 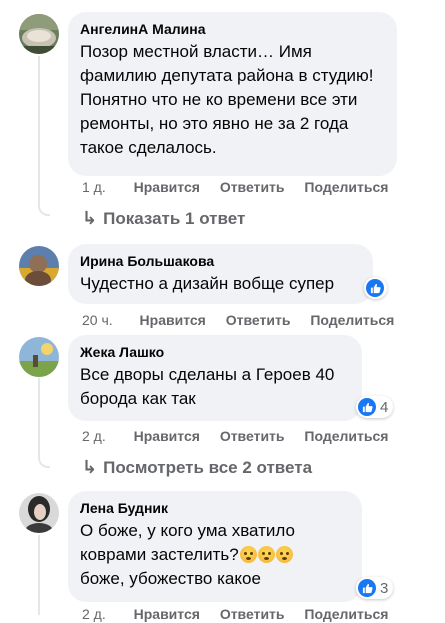 I want to click on reaction-badge: 4, so click(x=375, y=407).